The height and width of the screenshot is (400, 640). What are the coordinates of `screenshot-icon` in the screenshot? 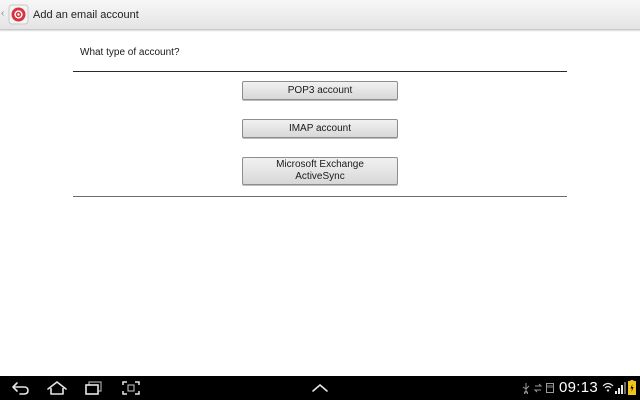 It's located at (131, 388).